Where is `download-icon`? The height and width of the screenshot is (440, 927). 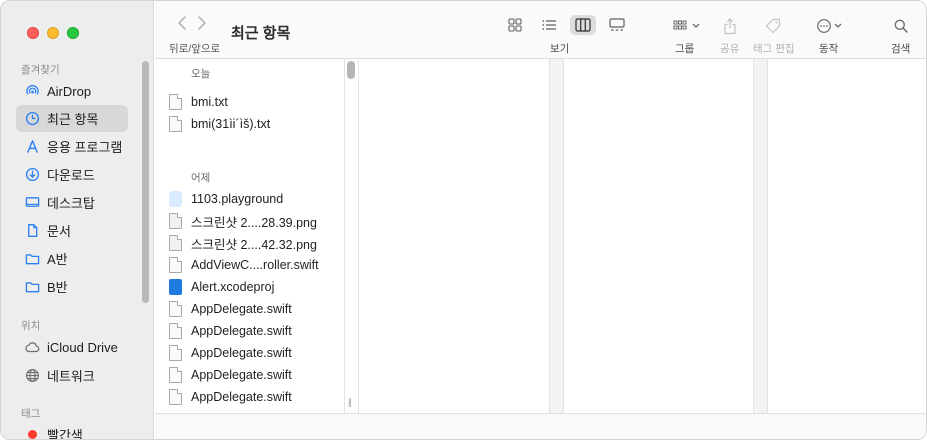
download-icon is located at coordinates (32, 175).